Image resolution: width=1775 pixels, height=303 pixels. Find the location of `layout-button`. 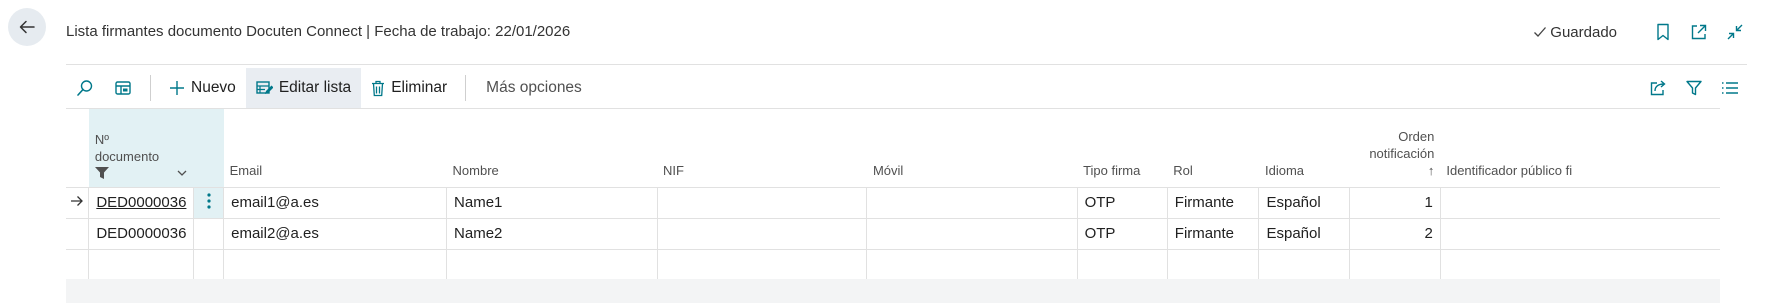

layout-button is located at coordinates (123, 88).